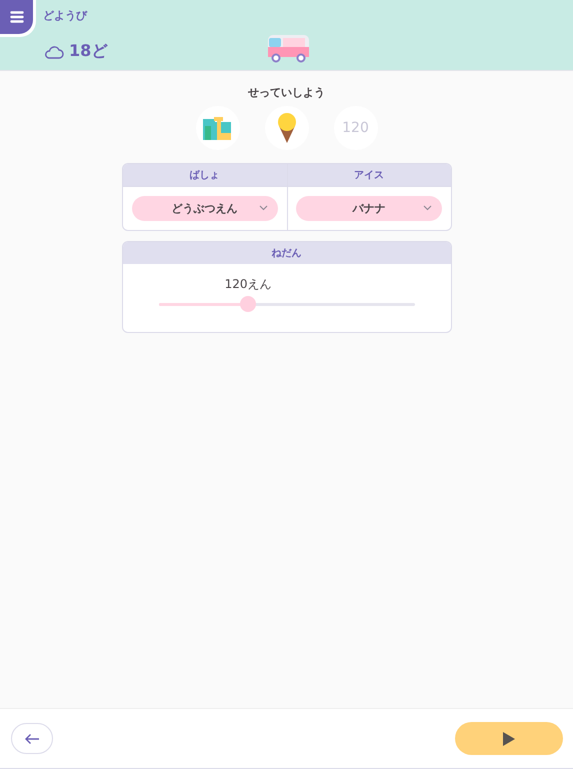 The width and height of the screenshot is (573, 769). I want to click on dropdown: バナナ, so click(369, 208).